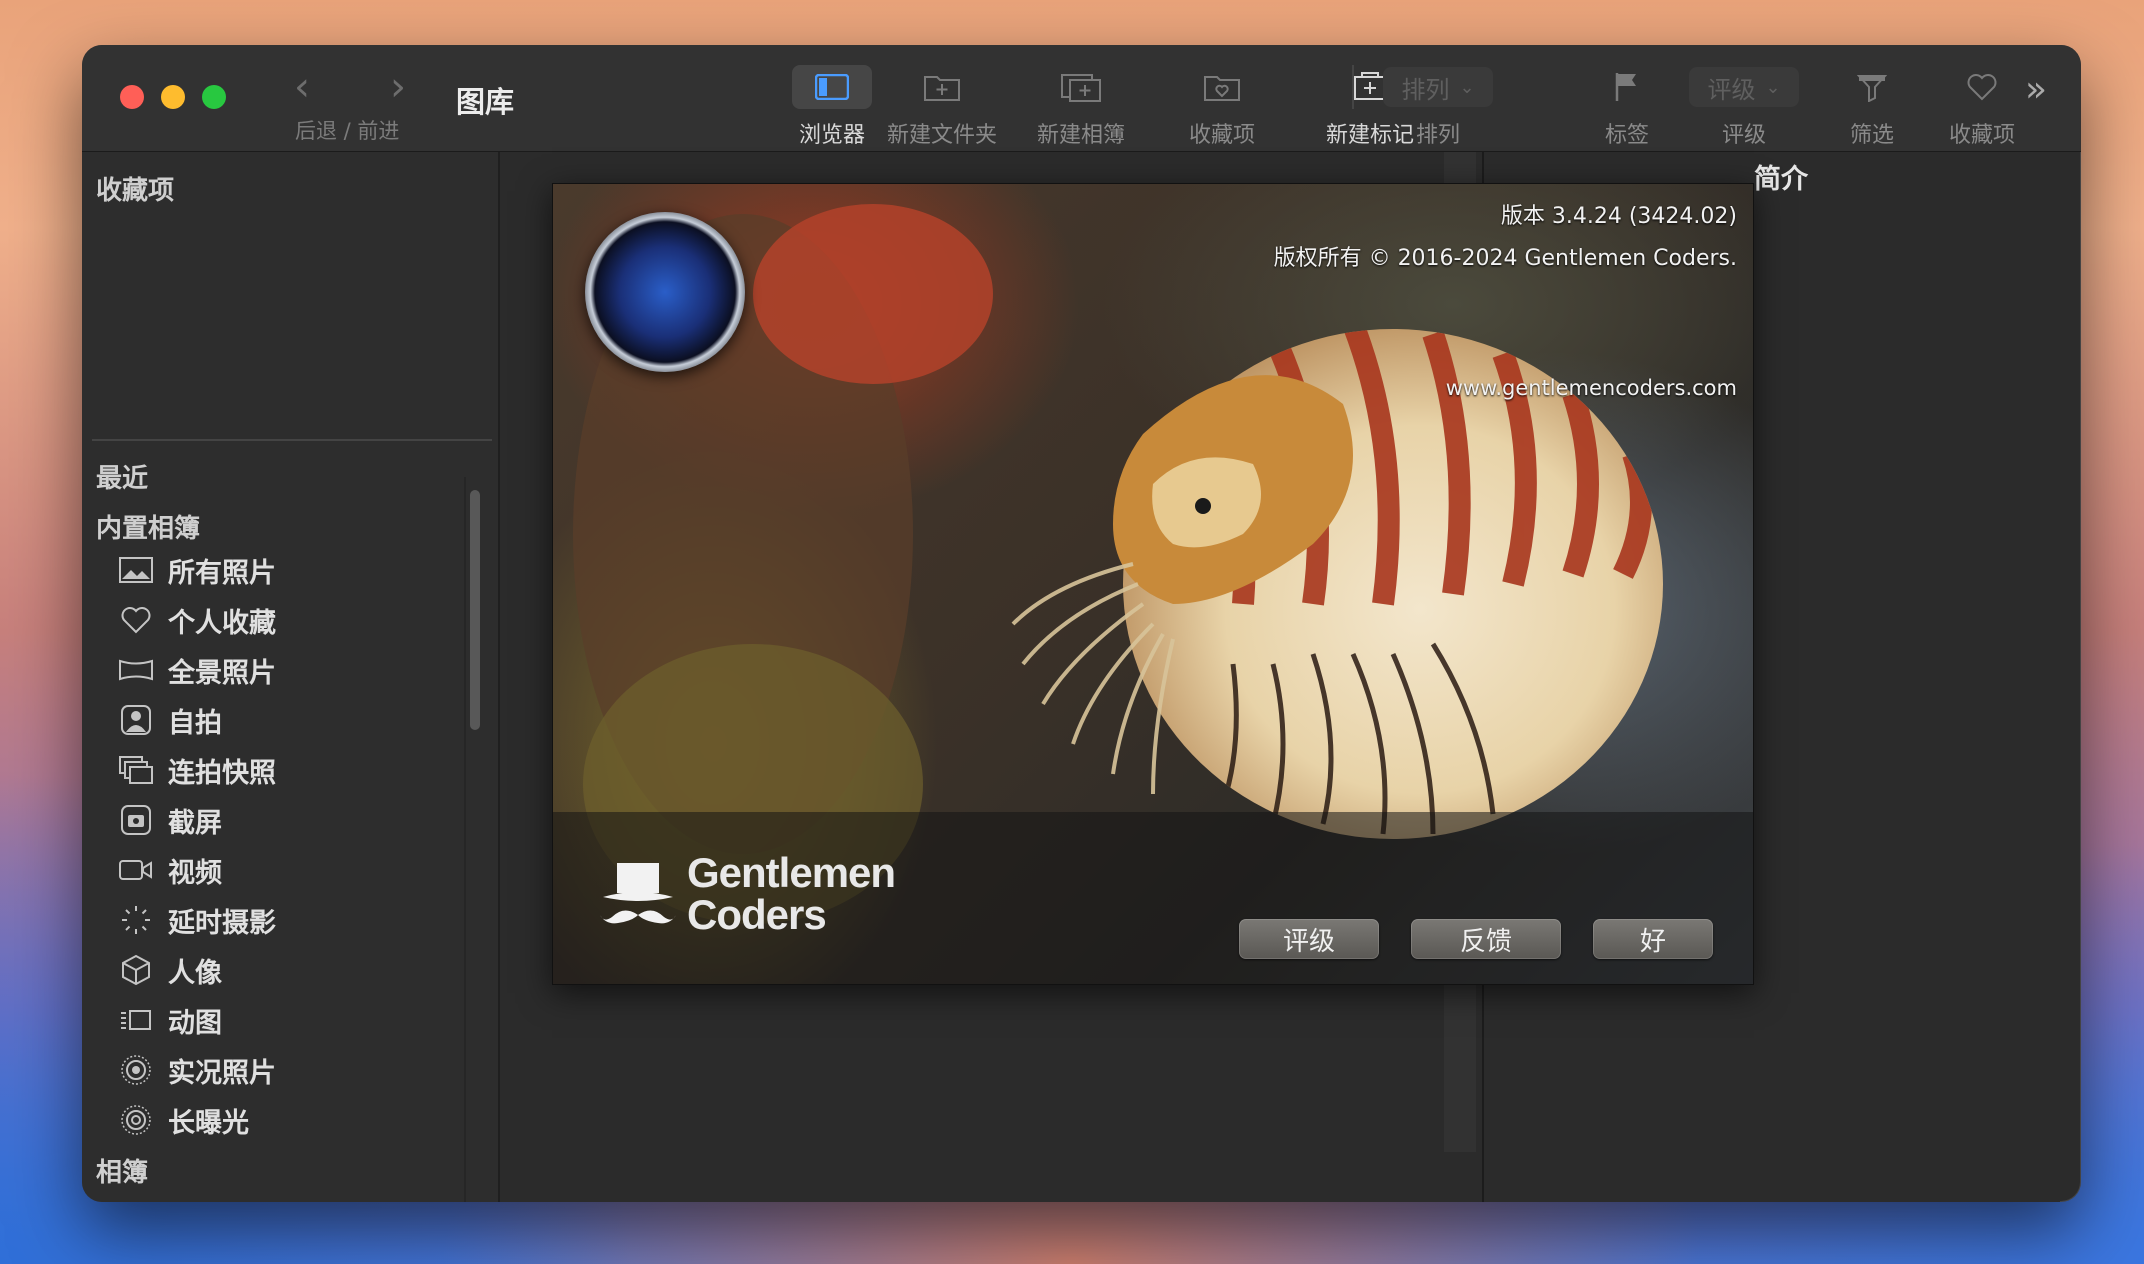 The height and width of the screenshot is (1264, 2144). Describe the element at coordinates (1309, 939) in the screenshot. I see `rate-button: 评级` at that location.